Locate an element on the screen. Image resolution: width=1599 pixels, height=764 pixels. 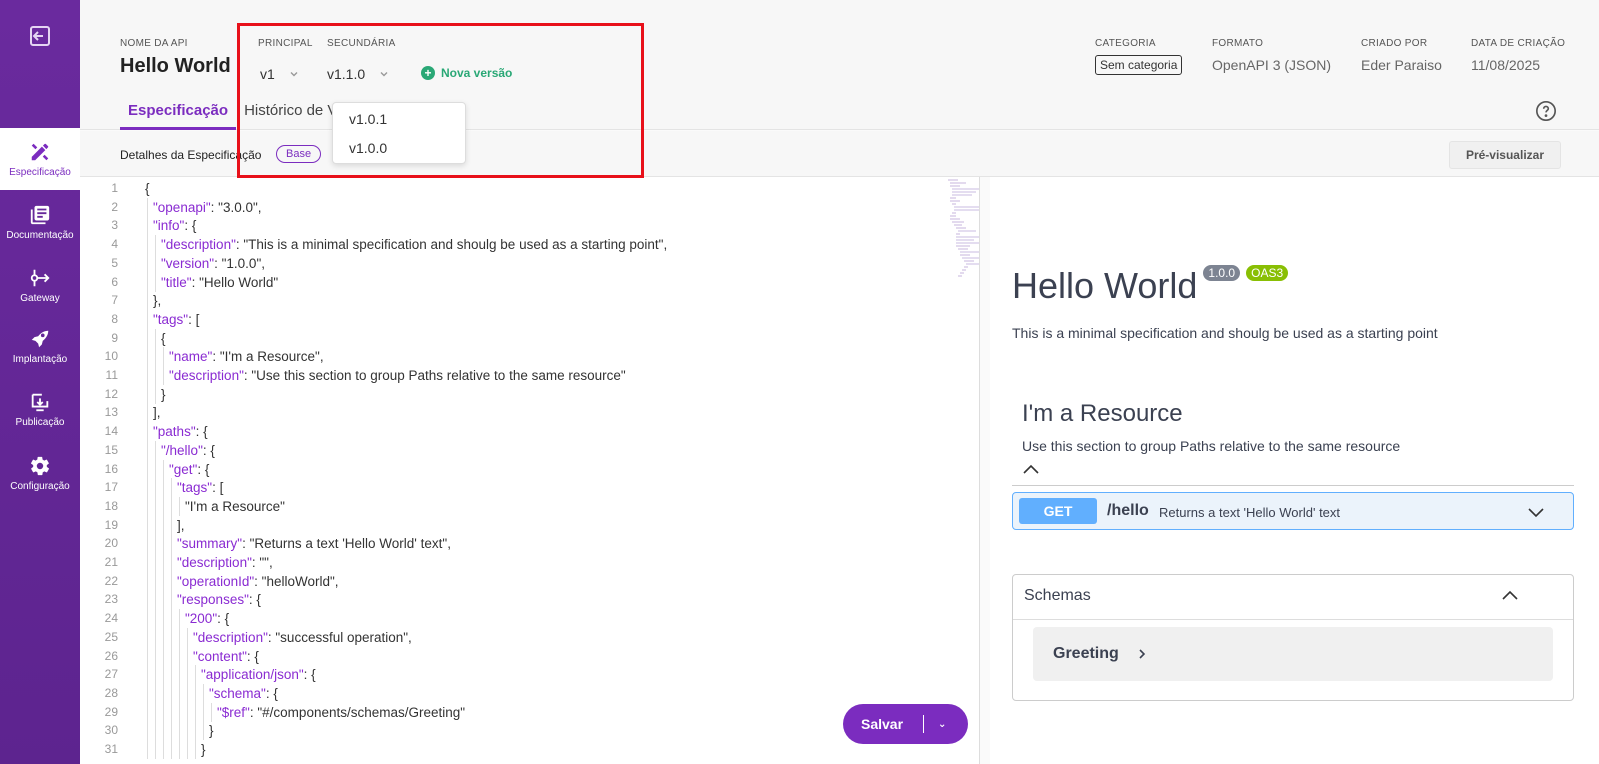
publish-icon is located at coordinates (40, 402).